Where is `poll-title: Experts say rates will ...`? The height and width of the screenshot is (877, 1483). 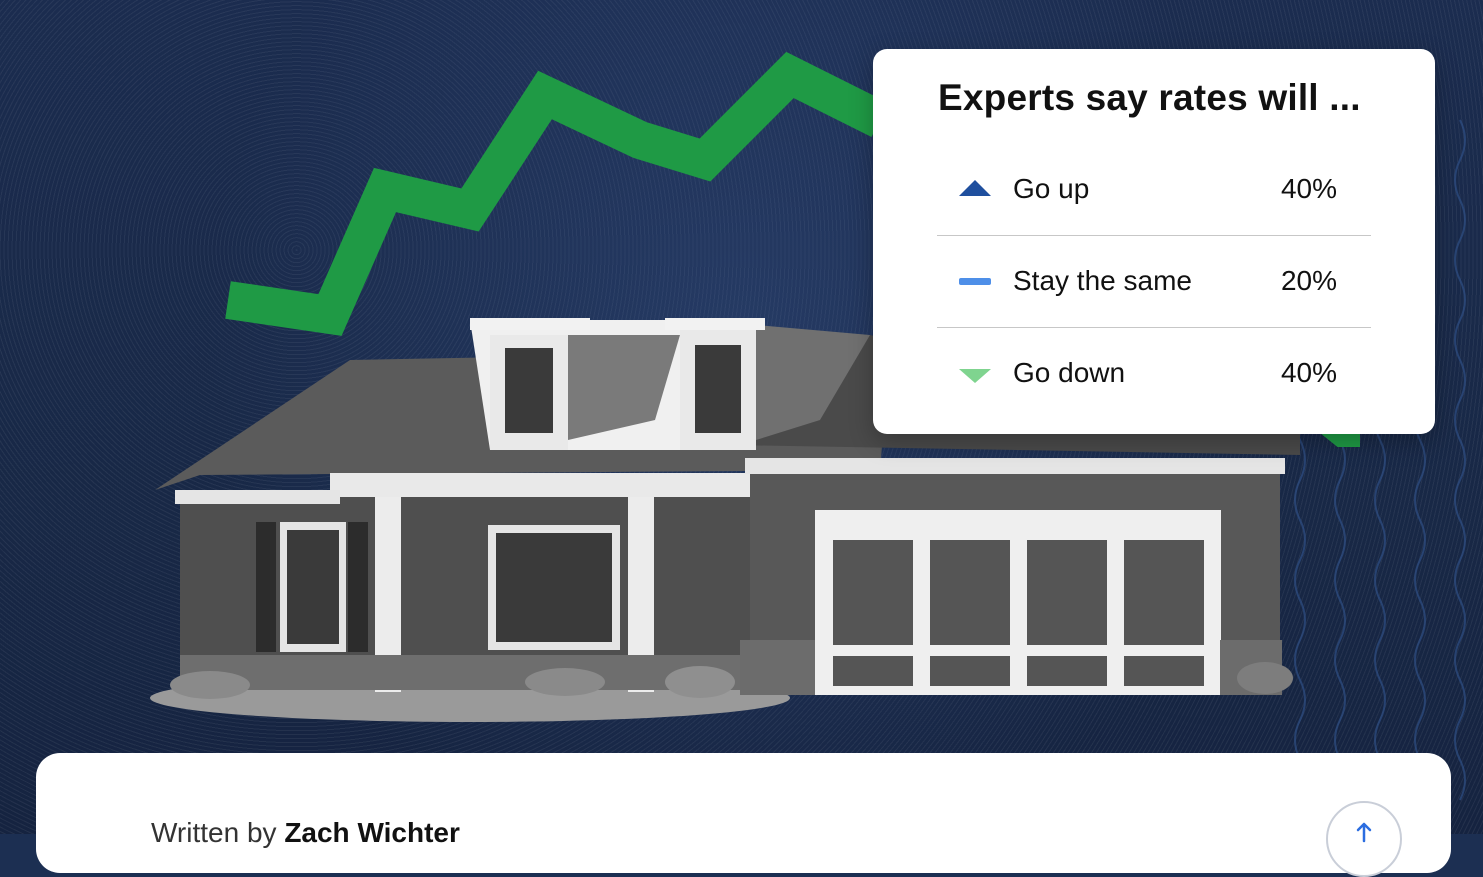 poll-title: Experts say rates will ... is located at coordinates (1149, 97).